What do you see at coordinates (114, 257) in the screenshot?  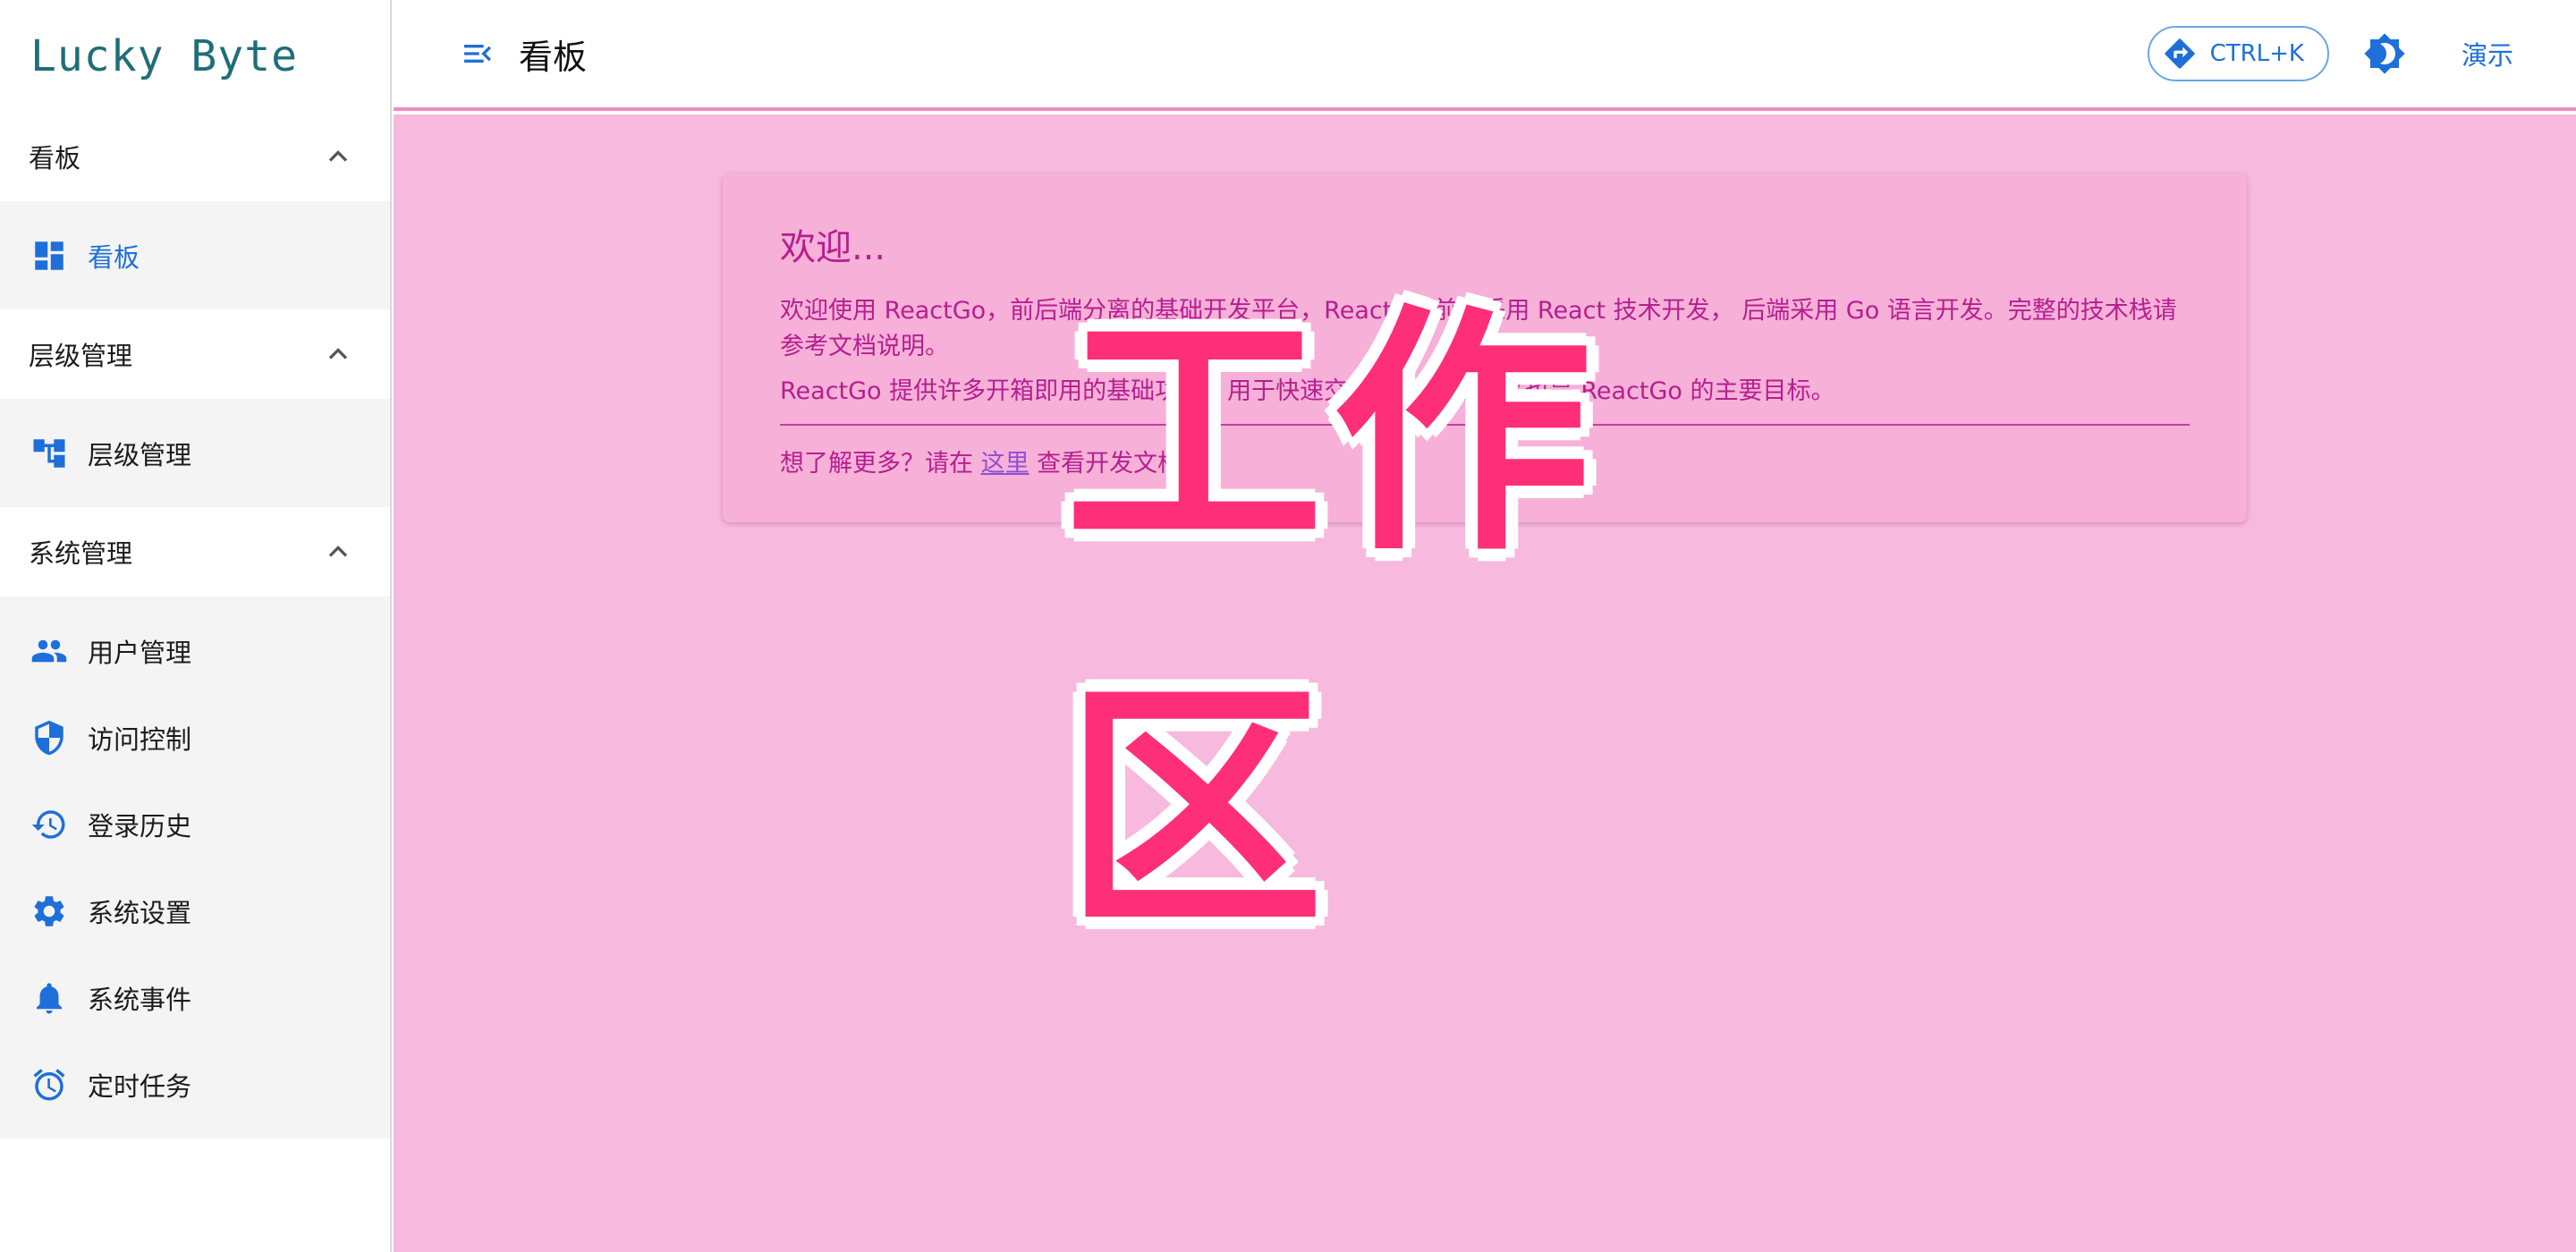 I see `sidebar-item-label: 看板` at bounding box center [114, 257].